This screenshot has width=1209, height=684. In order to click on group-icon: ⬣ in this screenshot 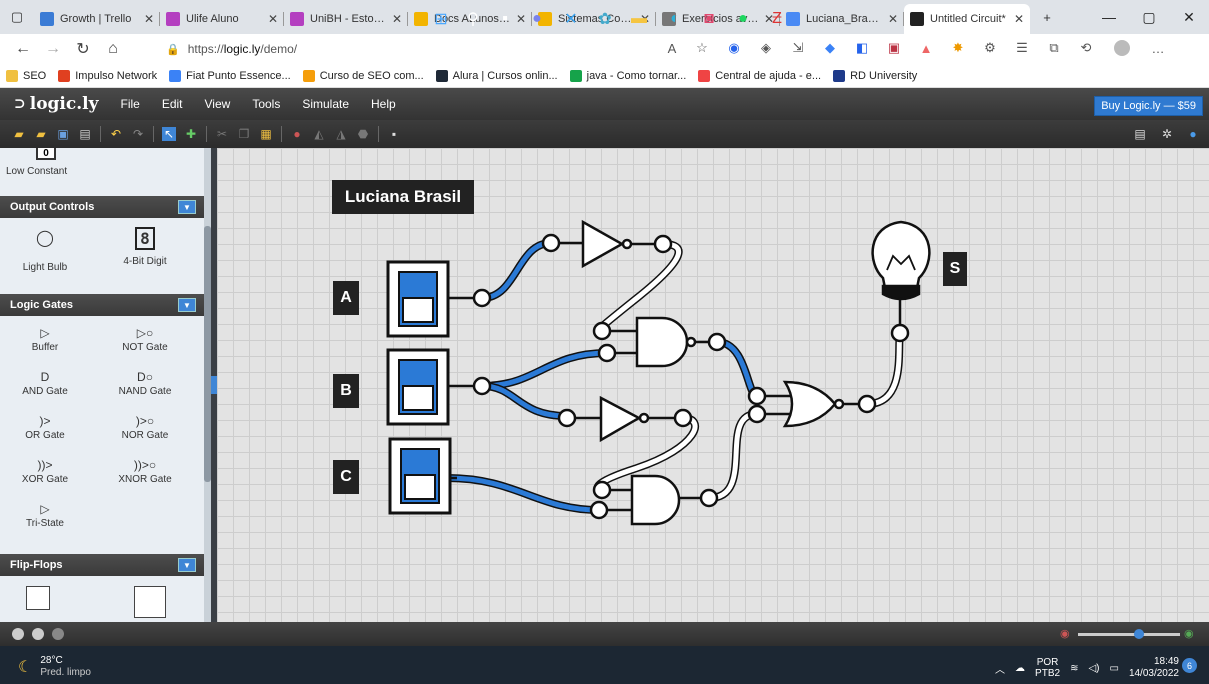, I will do `click(363, 134)`.